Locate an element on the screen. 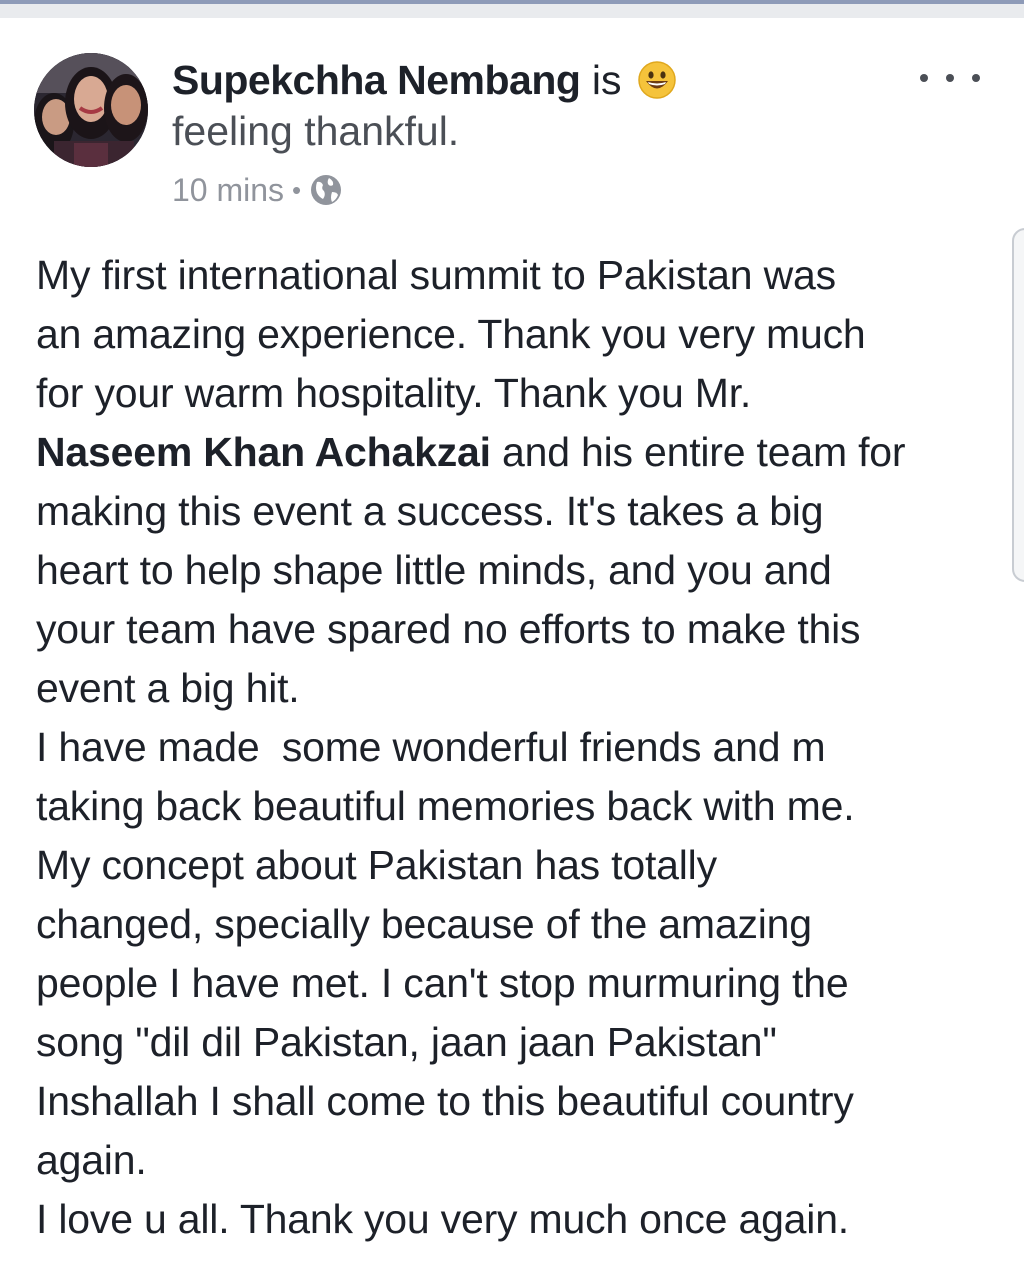  feeling-status: feeling thankful. is located at coordinates (316, 131).